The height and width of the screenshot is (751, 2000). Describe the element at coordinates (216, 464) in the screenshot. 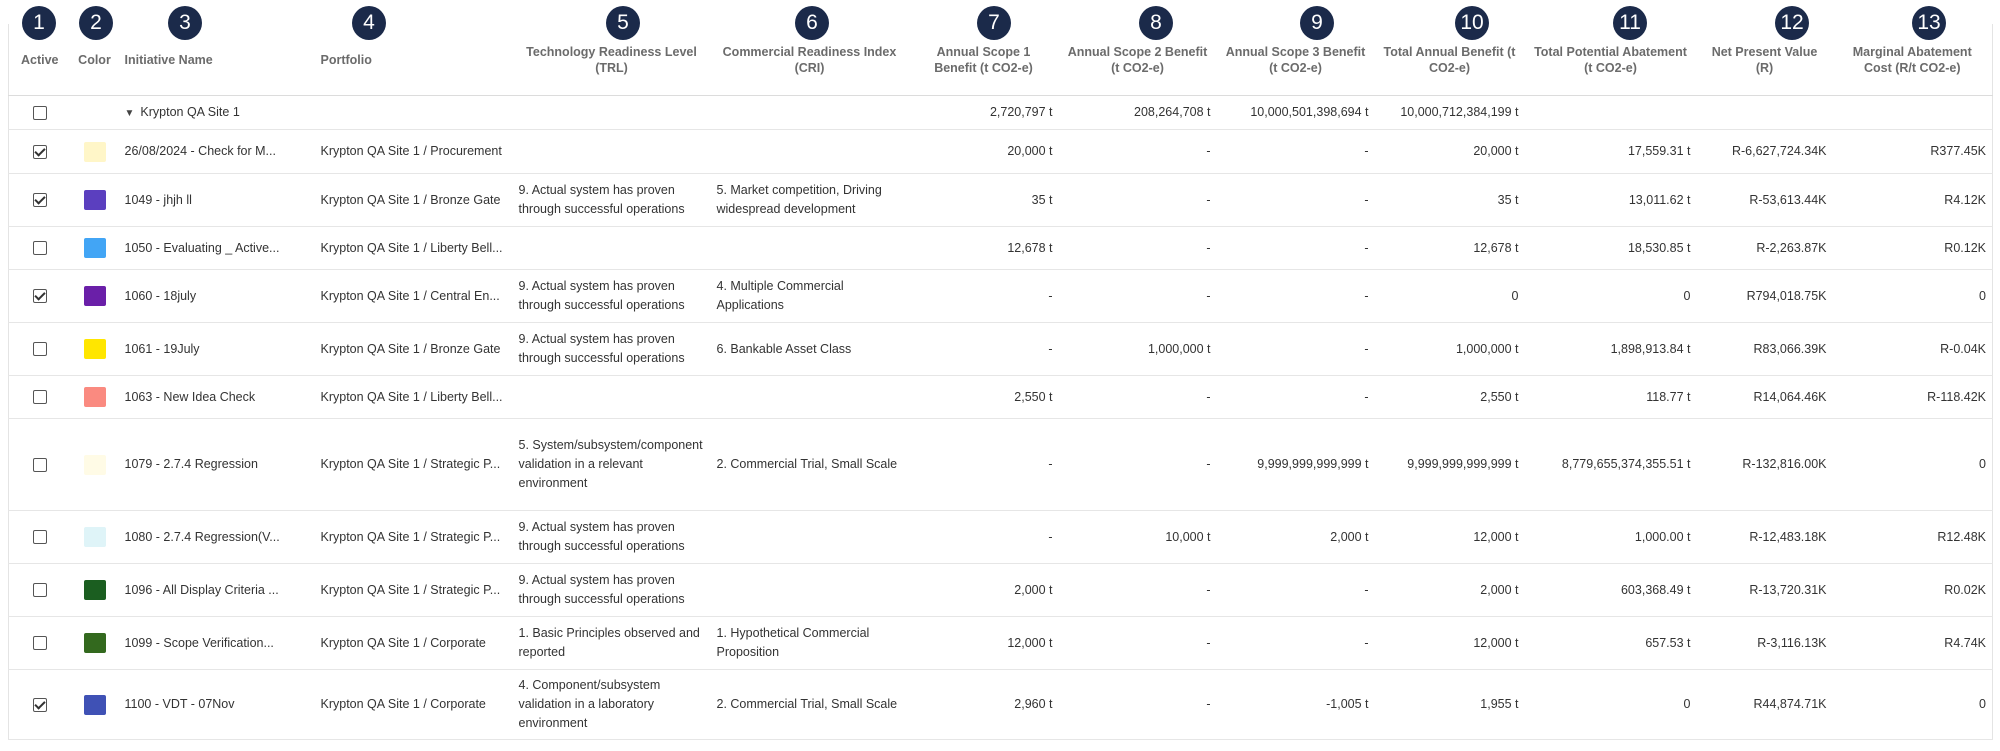

I see `initiative-name: 1079 - 2.7.4 Regression` at that location.